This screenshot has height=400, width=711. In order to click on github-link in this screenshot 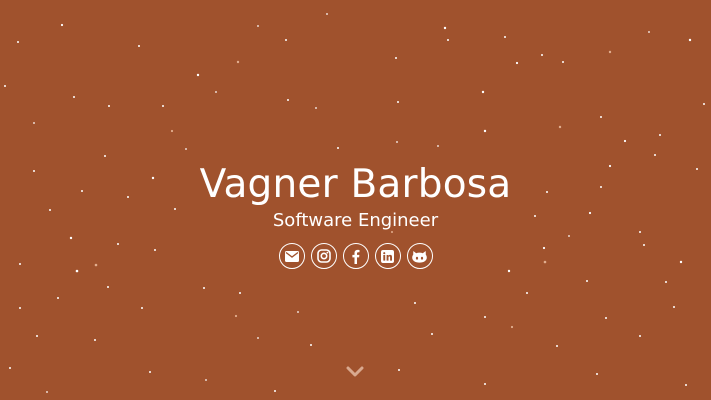, I will do `click(419, 256)`.